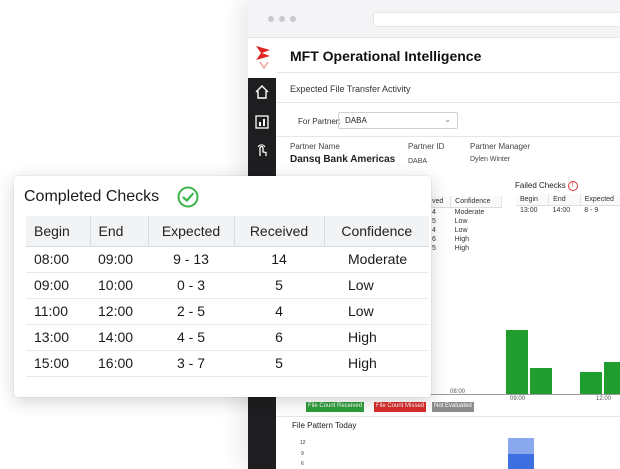  Describe the element at coordinates (398, 120) in the screenshot. I see `partner-select: DABA ⌄` at that location.